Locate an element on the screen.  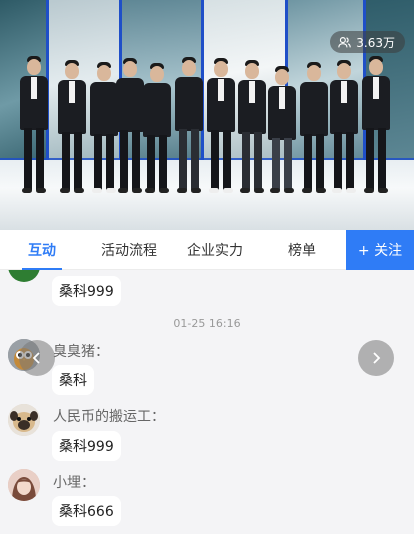
message-text: 桑科 is located at coordinates (73, 381).